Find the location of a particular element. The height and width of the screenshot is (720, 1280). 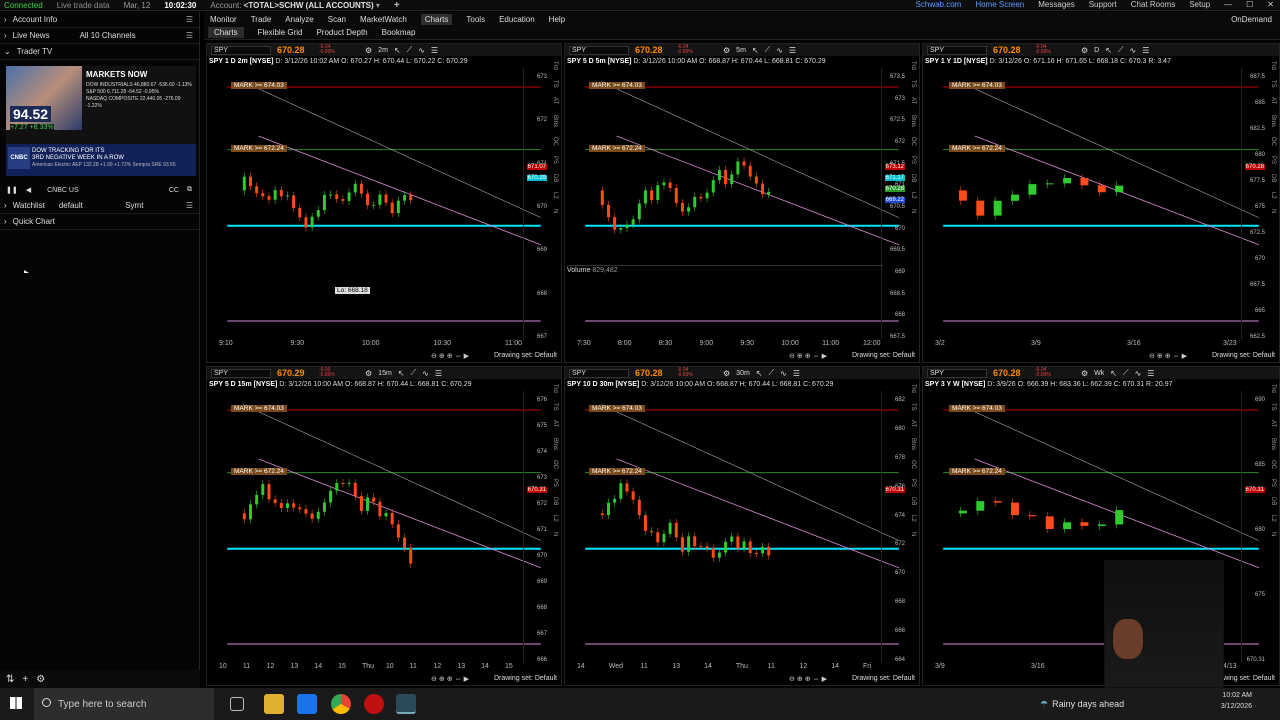

nav-education: Education is located at coordinates (517, 19).